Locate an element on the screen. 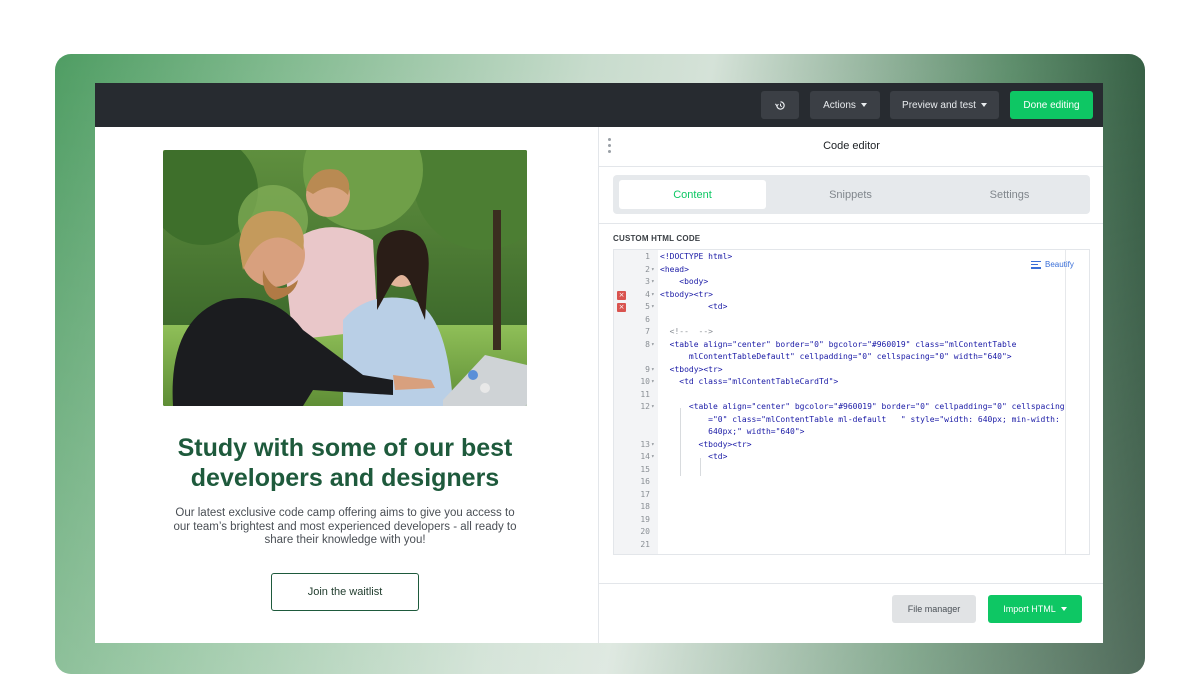 This screenshot has height=674, width=1200. headline-line-2: developers and designers is located at coordinates (345, 478).